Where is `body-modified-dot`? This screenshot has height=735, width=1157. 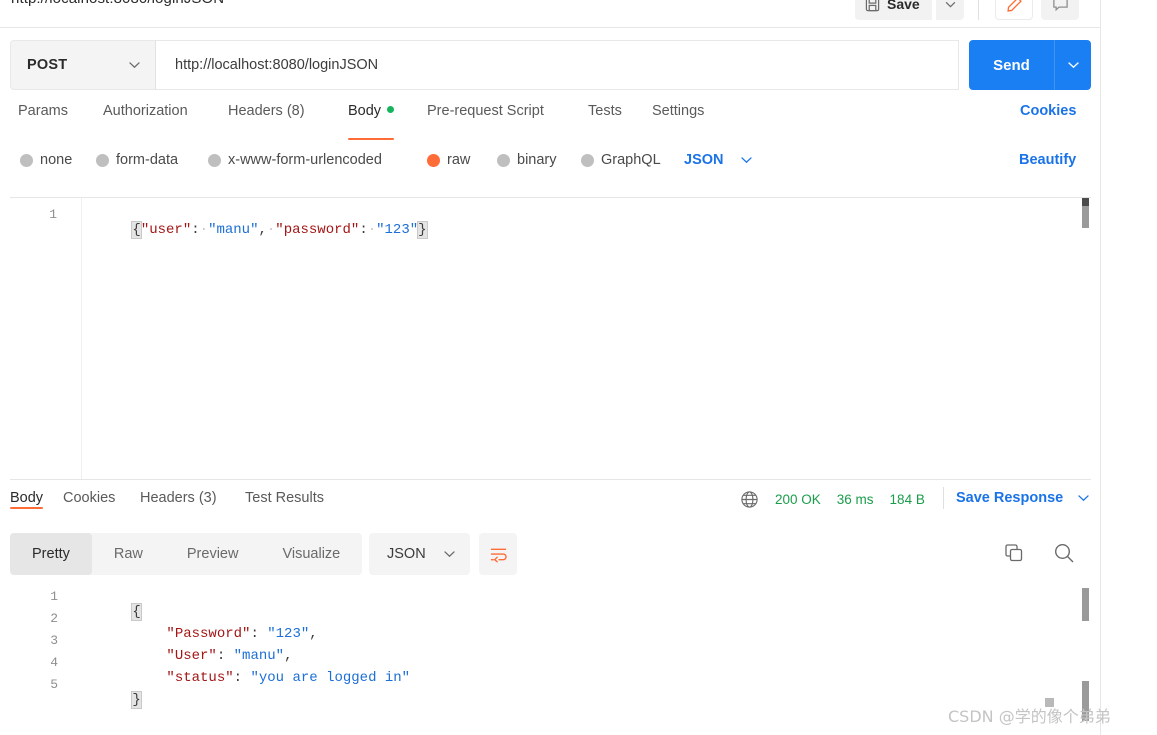
body-modified-dot is located at coordinates (391, 109).